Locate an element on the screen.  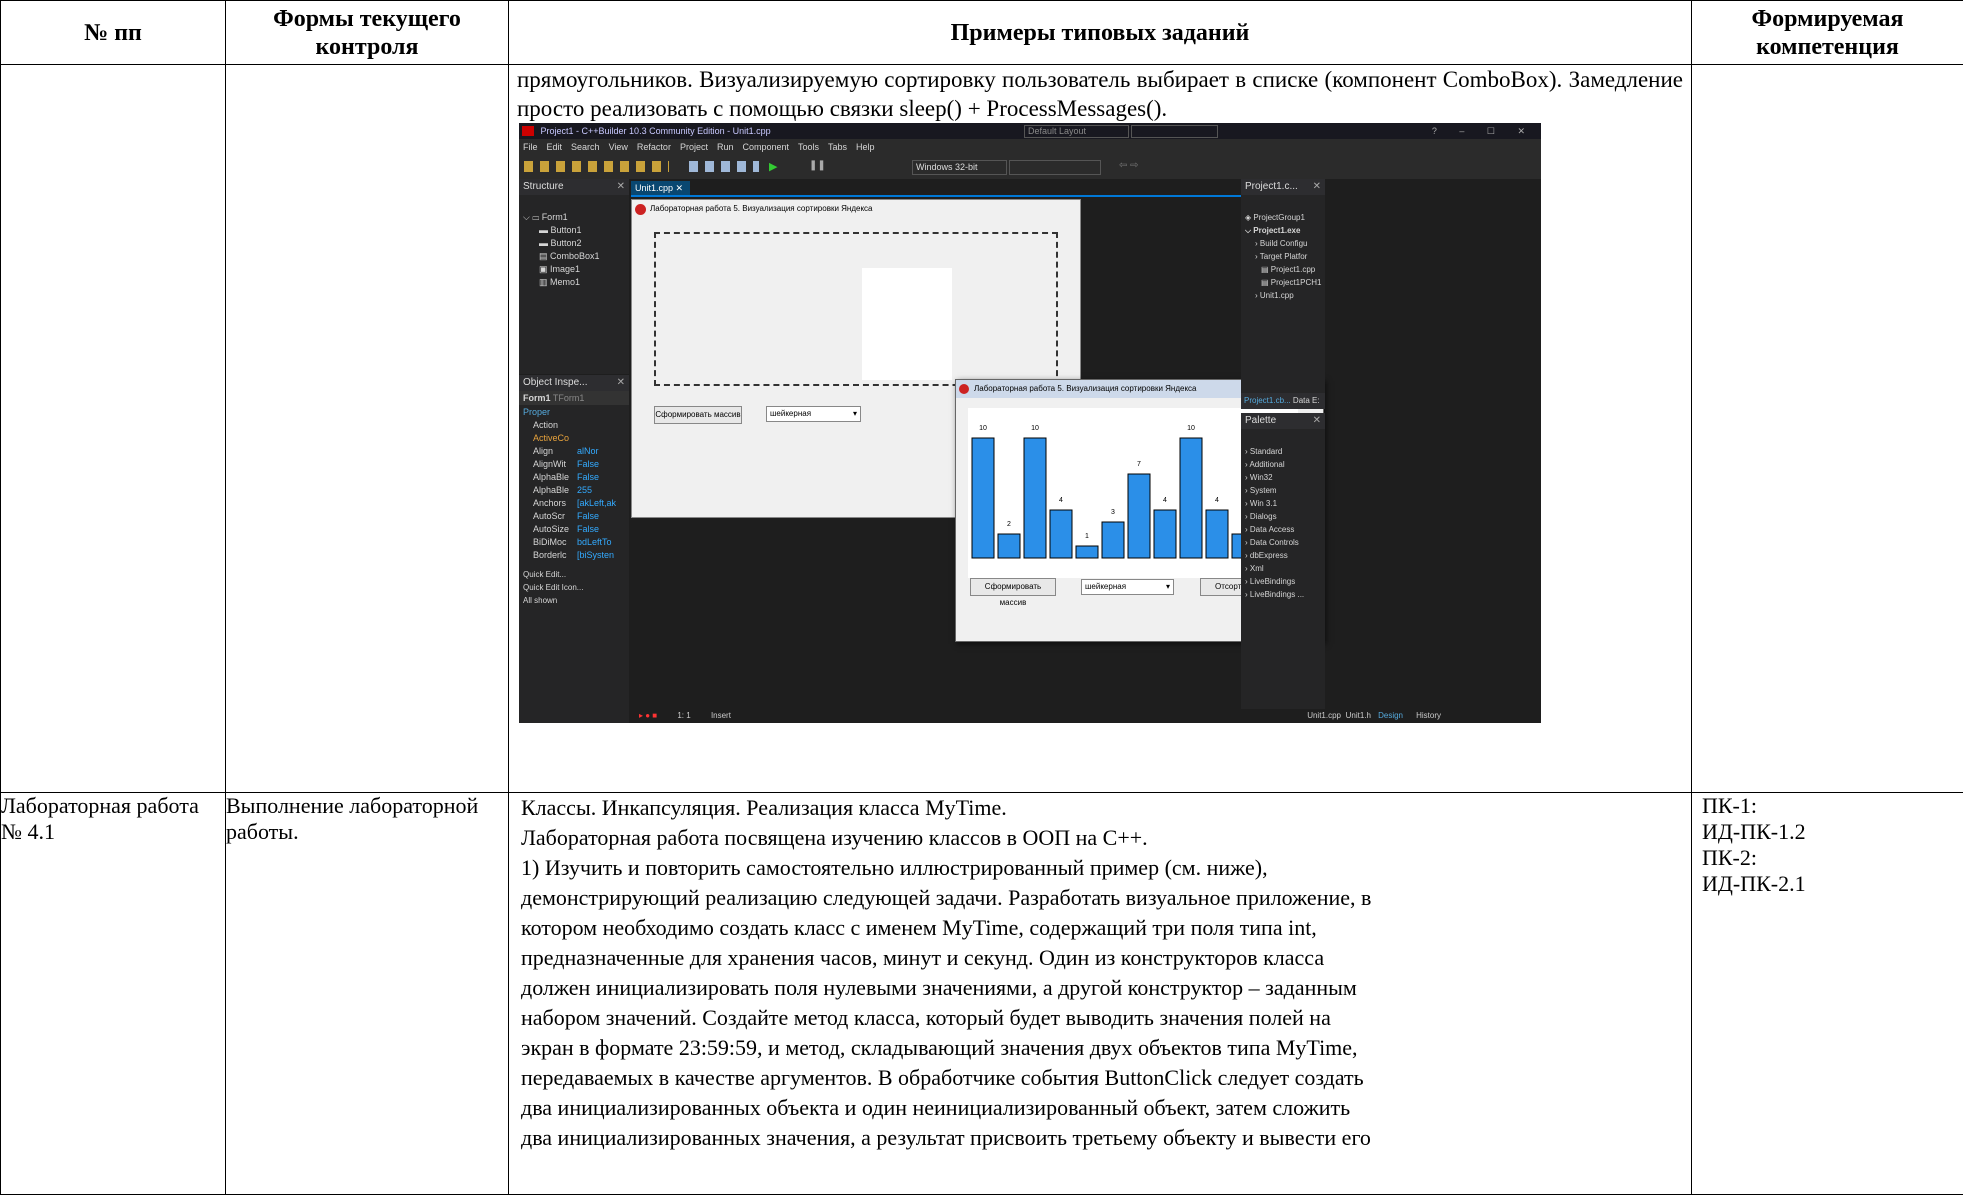
bar-label-6: 7 is located at coordinates (1139, 464).